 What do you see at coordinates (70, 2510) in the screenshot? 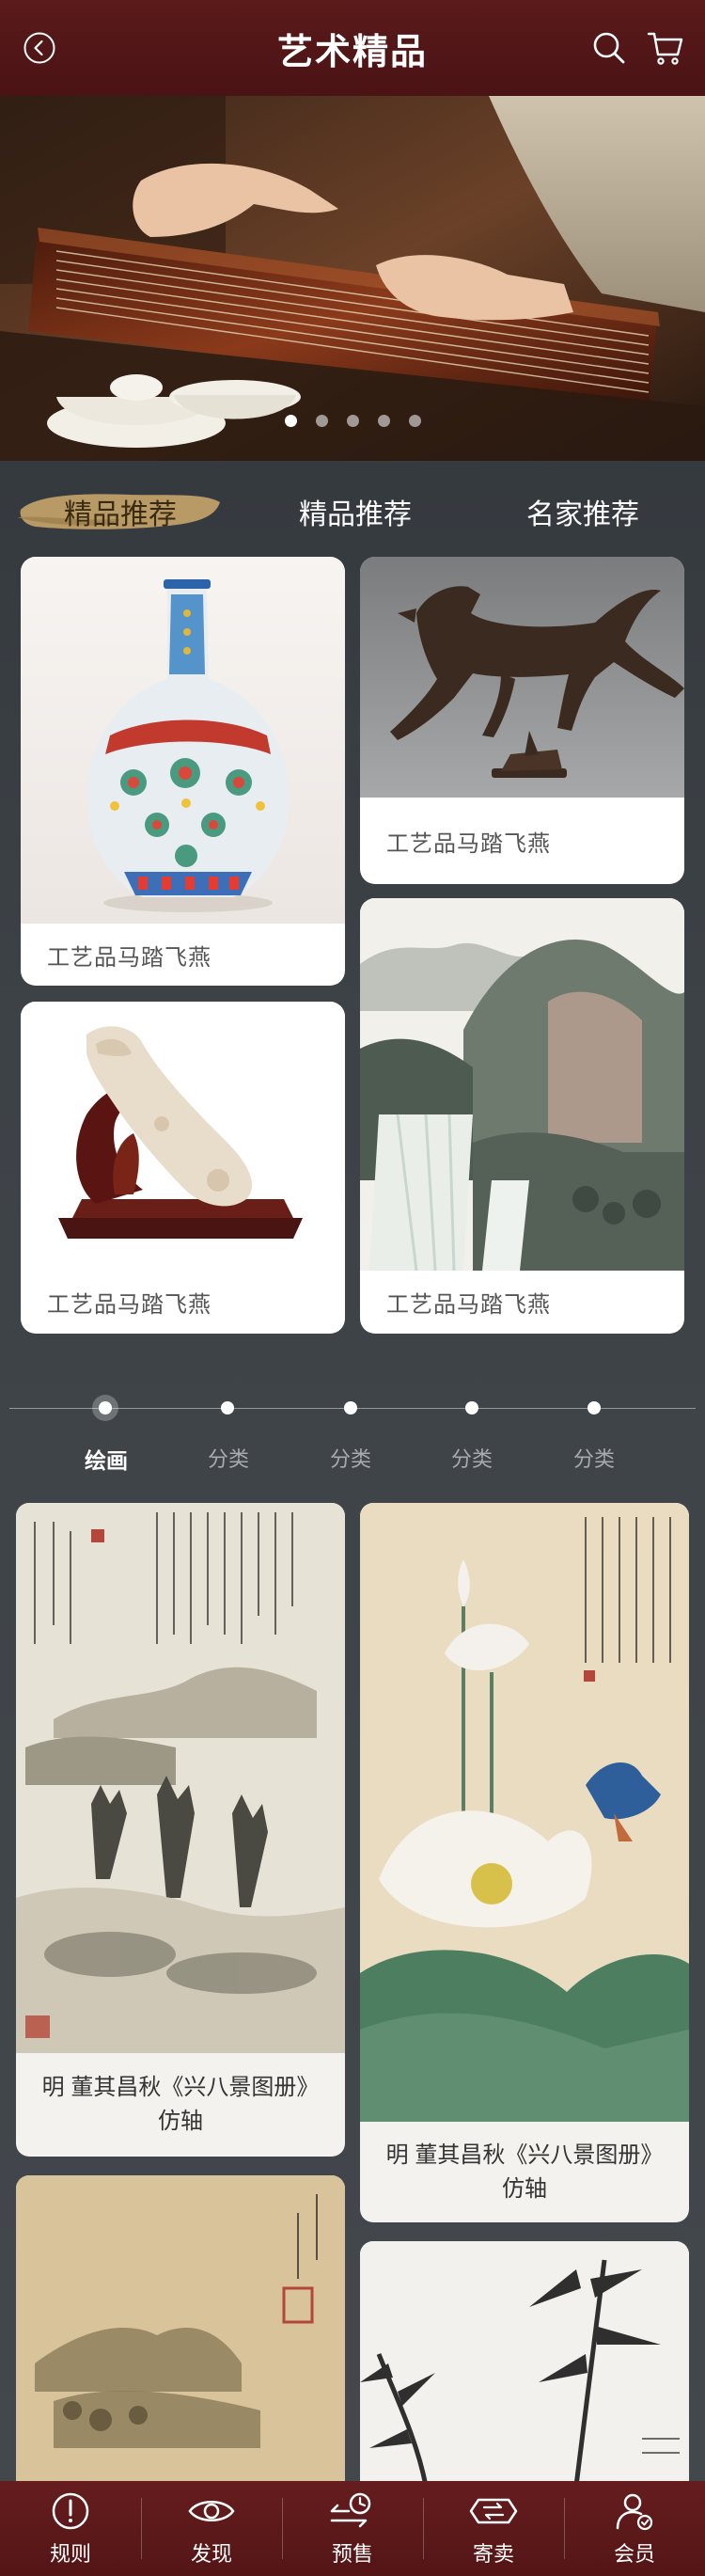
I see `rules-icon` at bounding box center [70, 2510].